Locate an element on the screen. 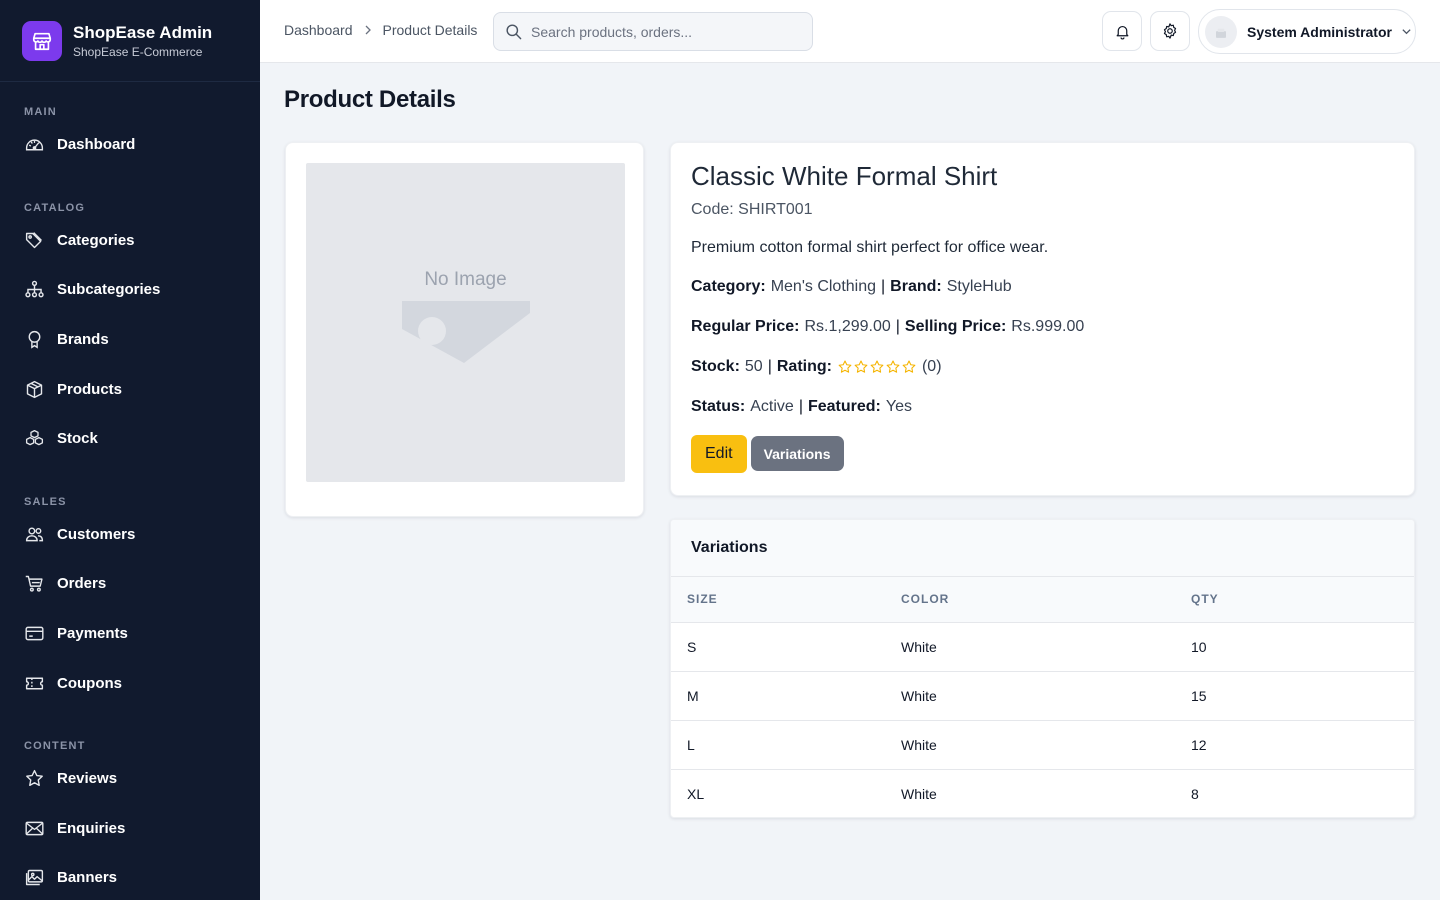 The width and height of the screenshot is (1440, 900). category-value: Men's Clothing is located at coordinates (823, 286).